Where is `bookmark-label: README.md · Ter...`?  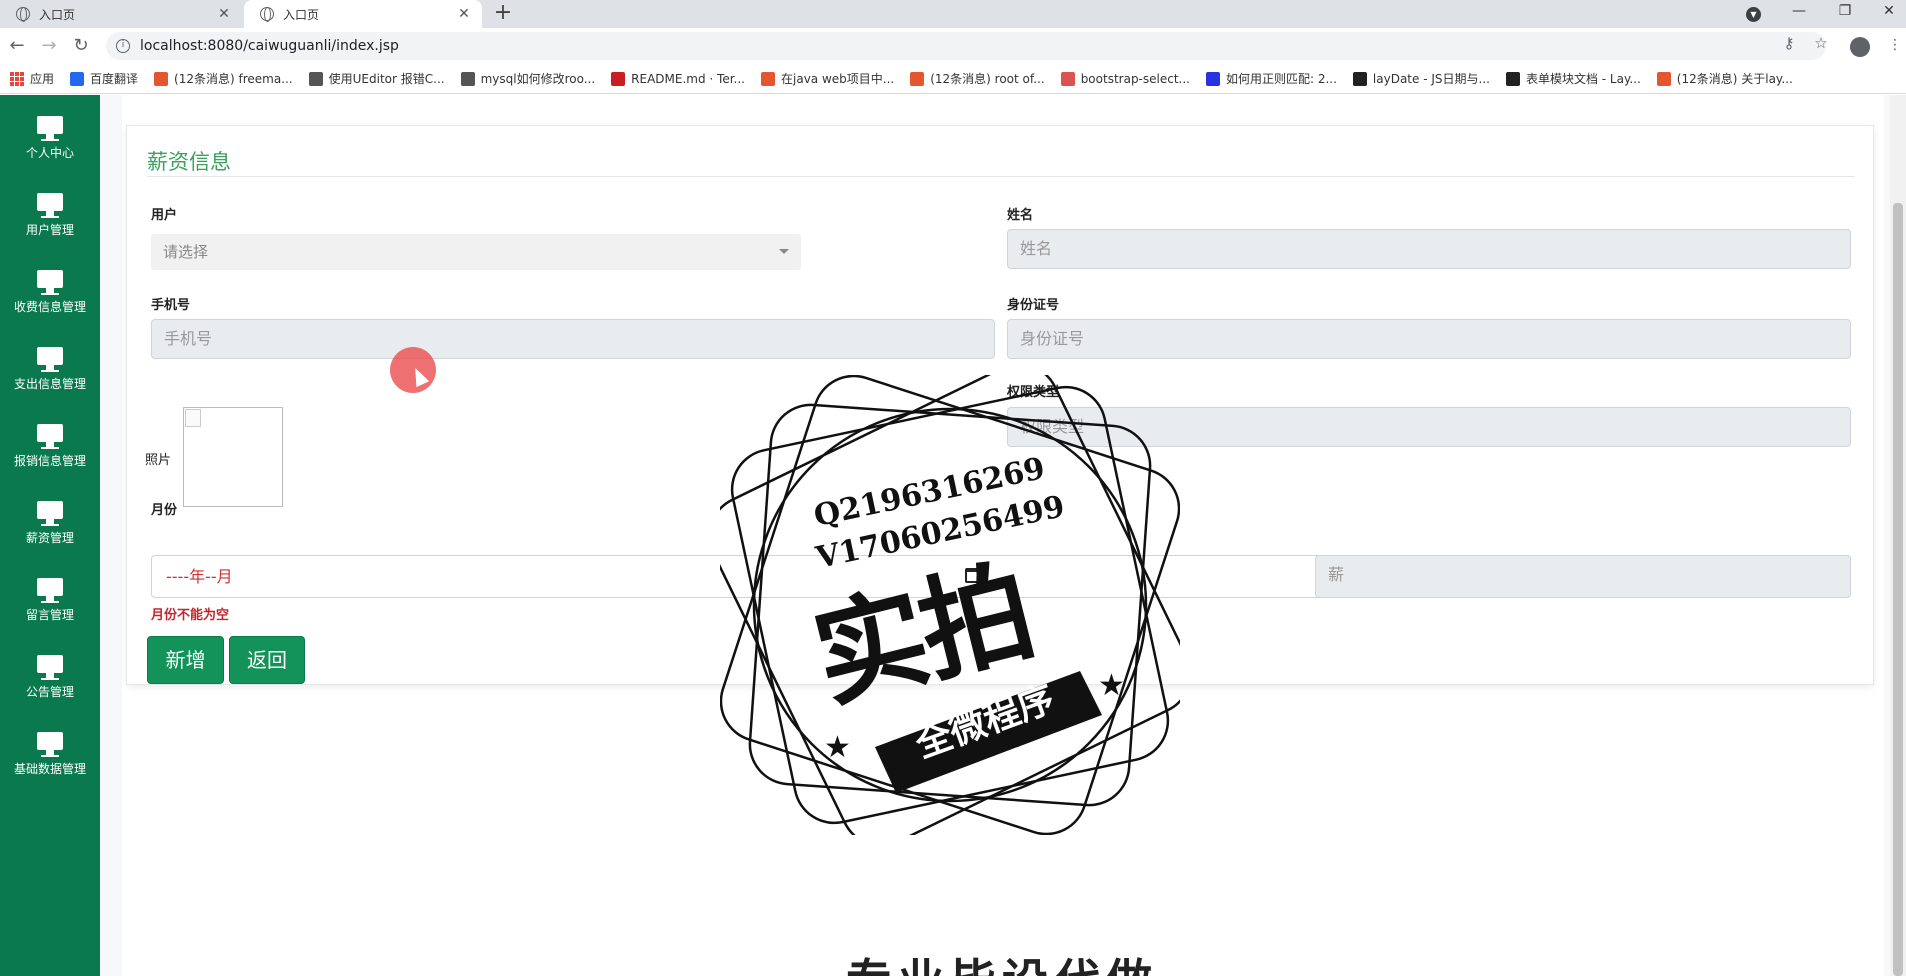 bookmark-label: README.md · Ter... is located at coordinates (688, 78).